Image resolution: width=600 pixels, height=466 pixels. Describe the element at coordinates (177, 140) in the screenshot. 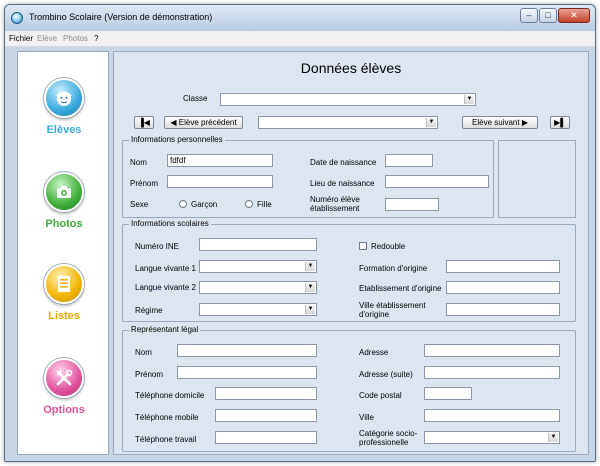

I see `personal-info-title: Informations personnelles` at that location.